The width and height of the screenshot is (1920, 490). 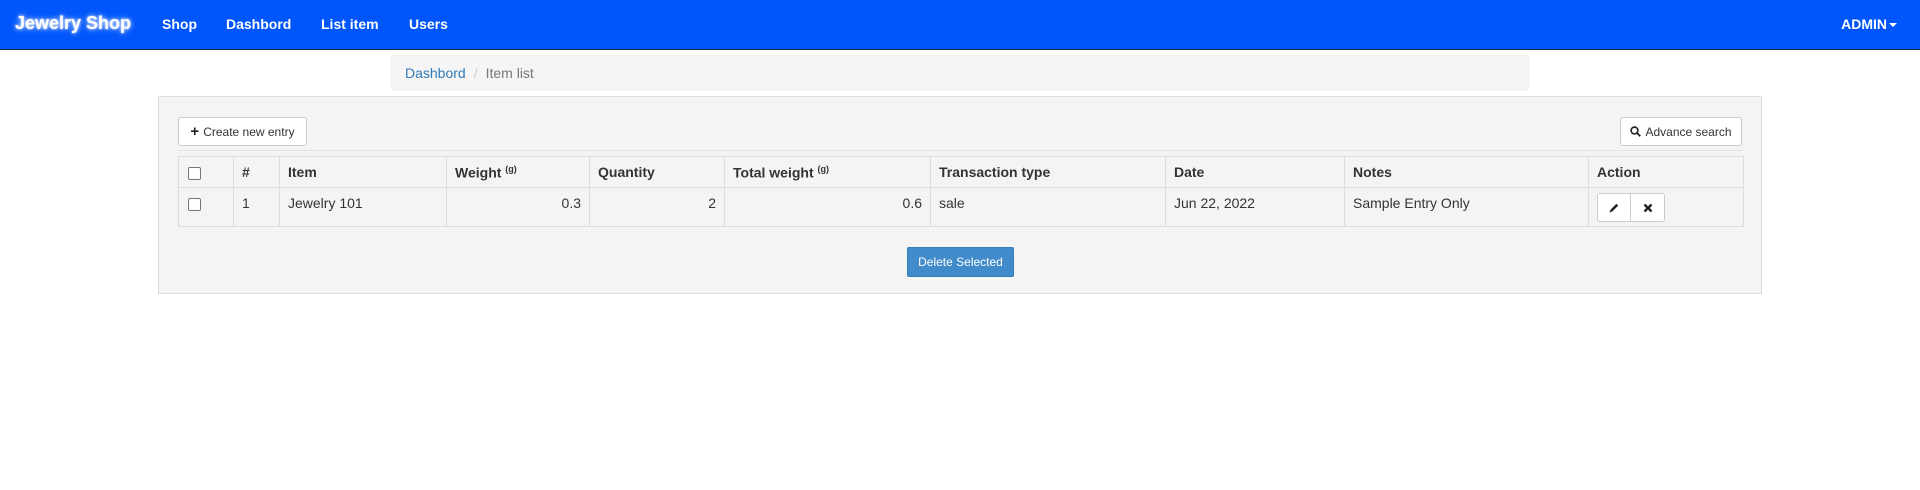 I want to click on header-action: Action, so click(x=1666, y=172).